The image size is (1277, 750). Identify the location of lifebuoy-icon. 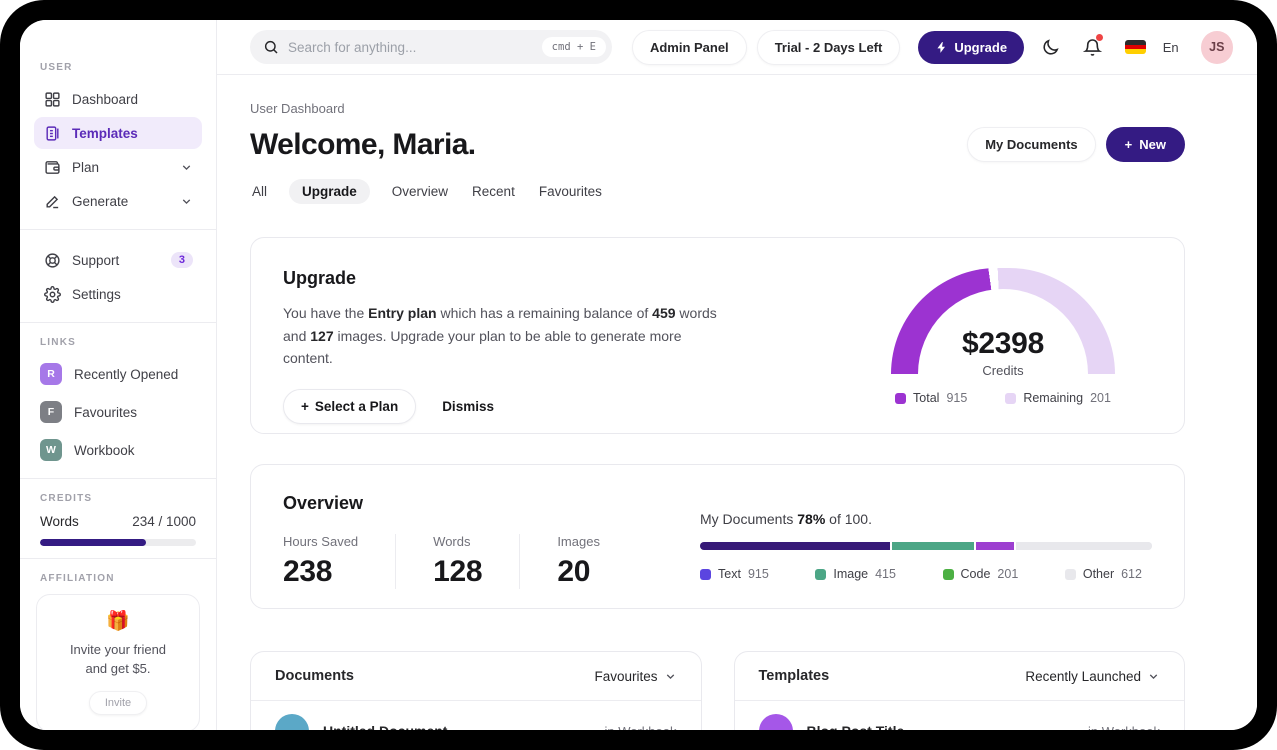
(52, 260).